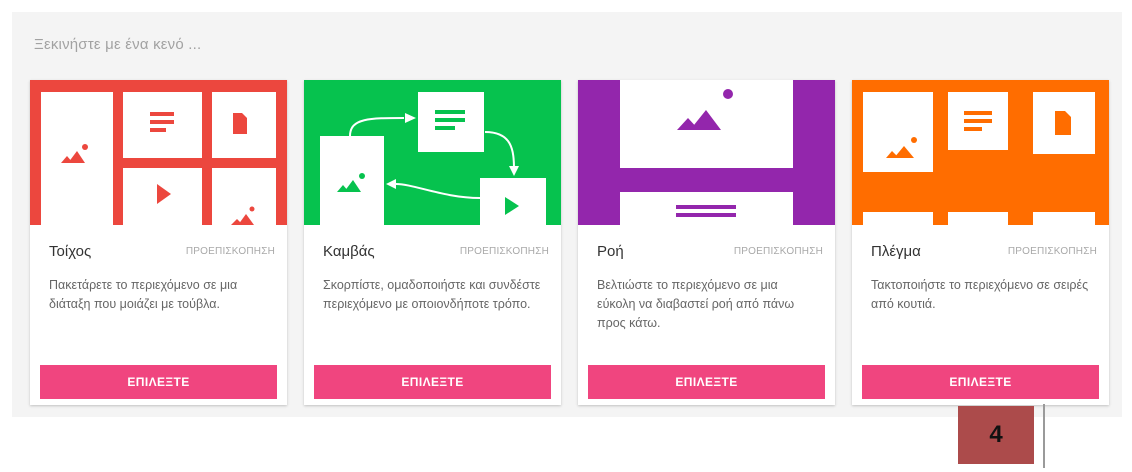 This screenshot has width=1132, height=472. Describe the element at coordinates (896, 251) in the screenshot. I see `card-title: Πλέγμα` at that location.